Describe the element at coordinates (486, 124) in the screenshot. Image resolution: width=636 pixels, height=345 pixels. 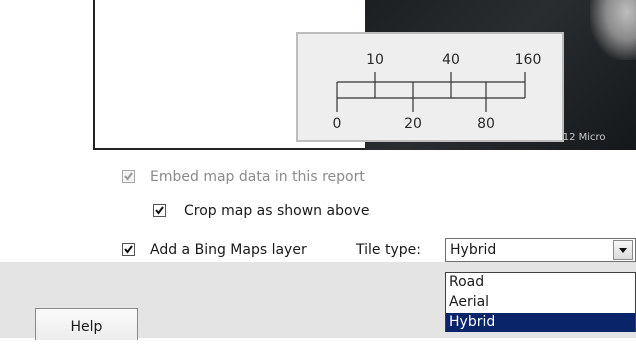
I see `scale-bottom-tick-label: 80` at that location.